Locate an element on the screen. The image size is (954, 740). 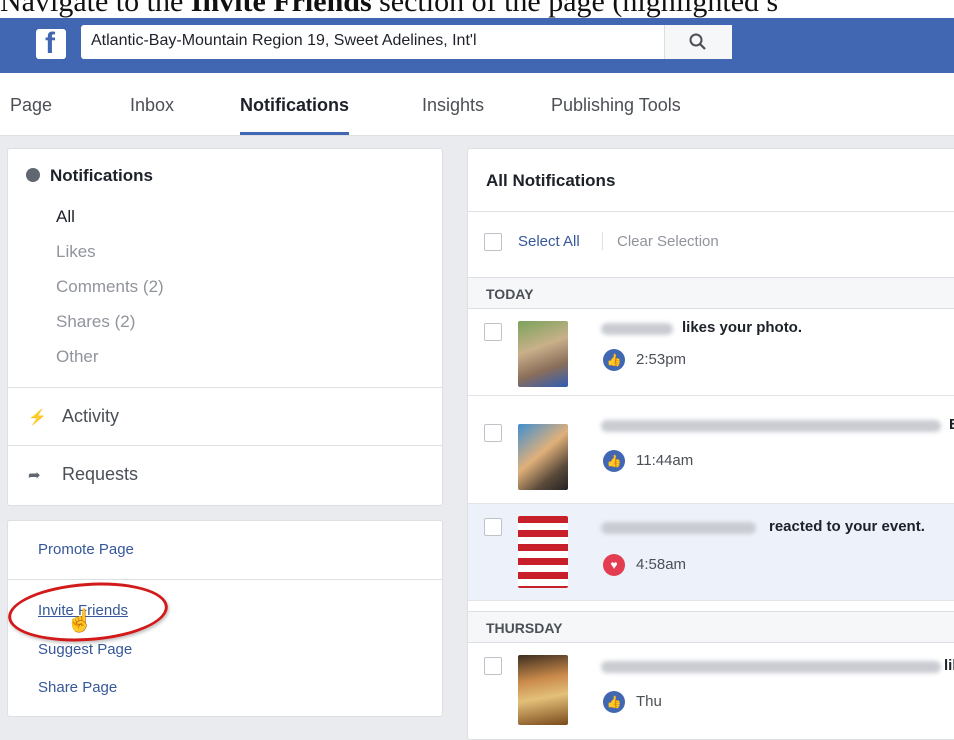
day-label: TODAY is located at coordinates (510, 294).